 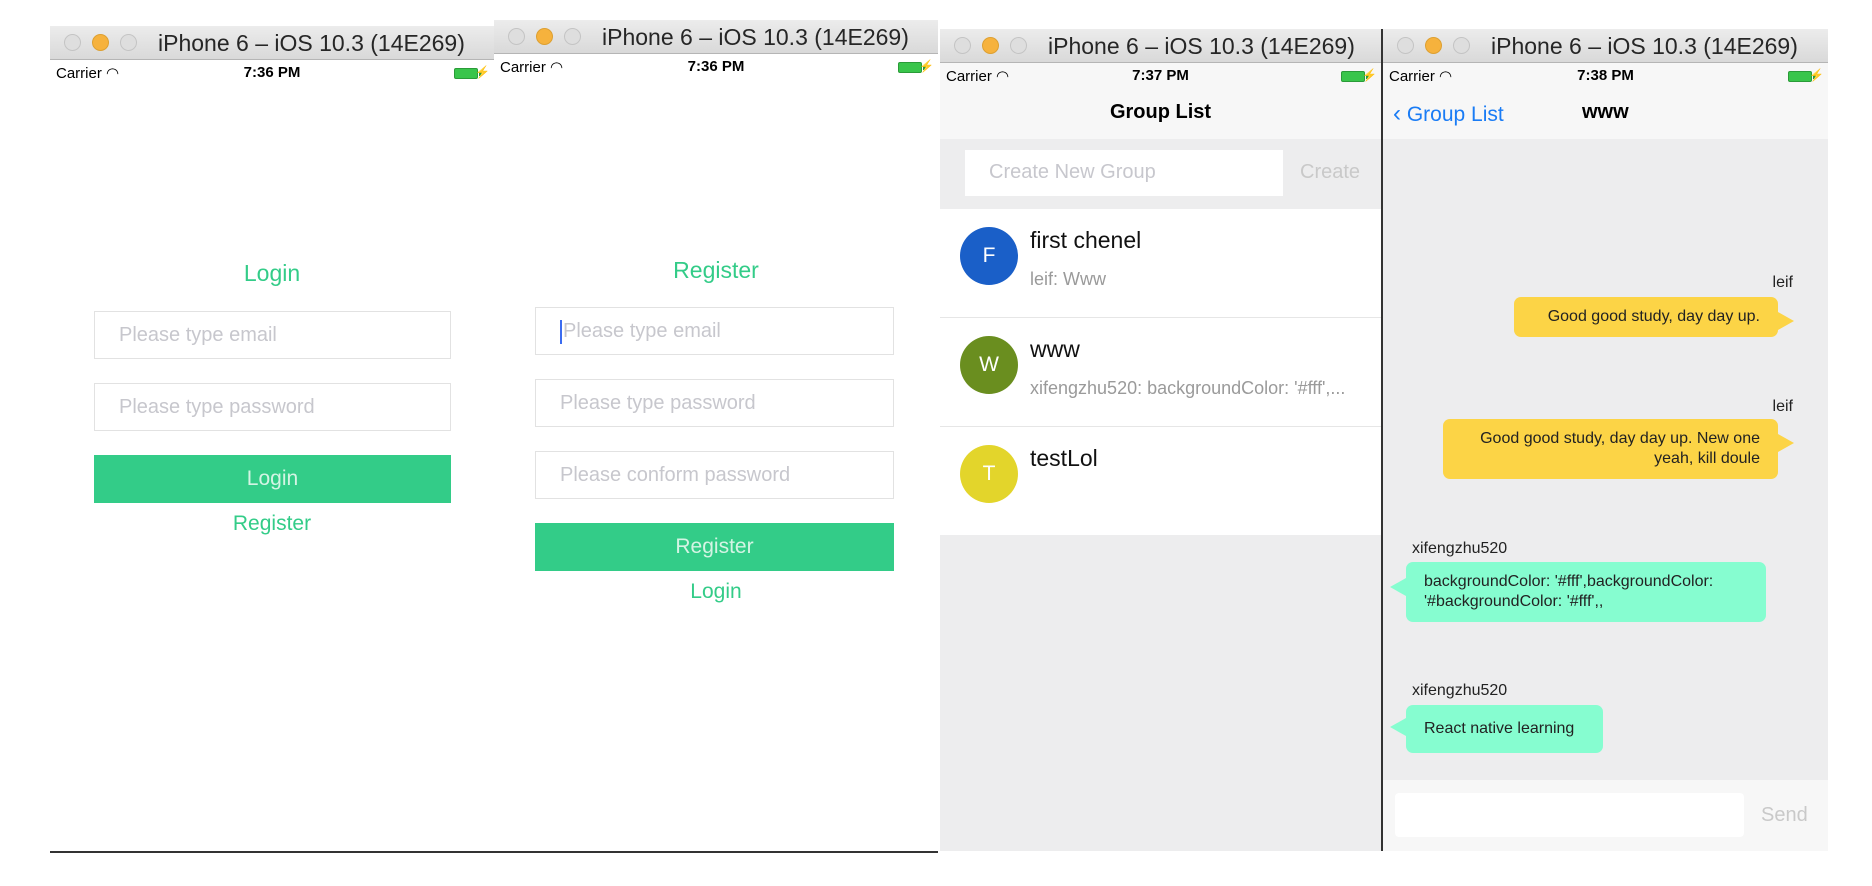 I want to click on message-input-bar: Send, so click(x=1605, y=815).